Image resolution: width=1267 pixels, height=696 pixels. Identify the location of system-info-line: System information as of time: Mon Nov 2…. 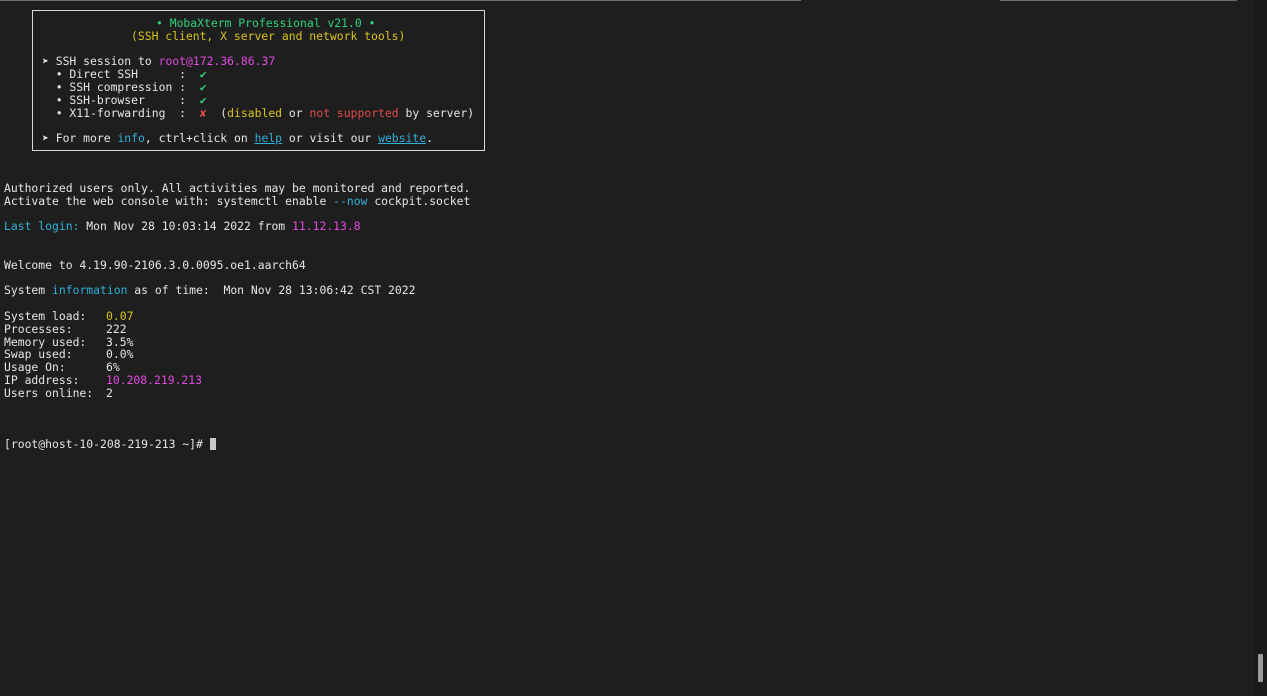
(210, 290).